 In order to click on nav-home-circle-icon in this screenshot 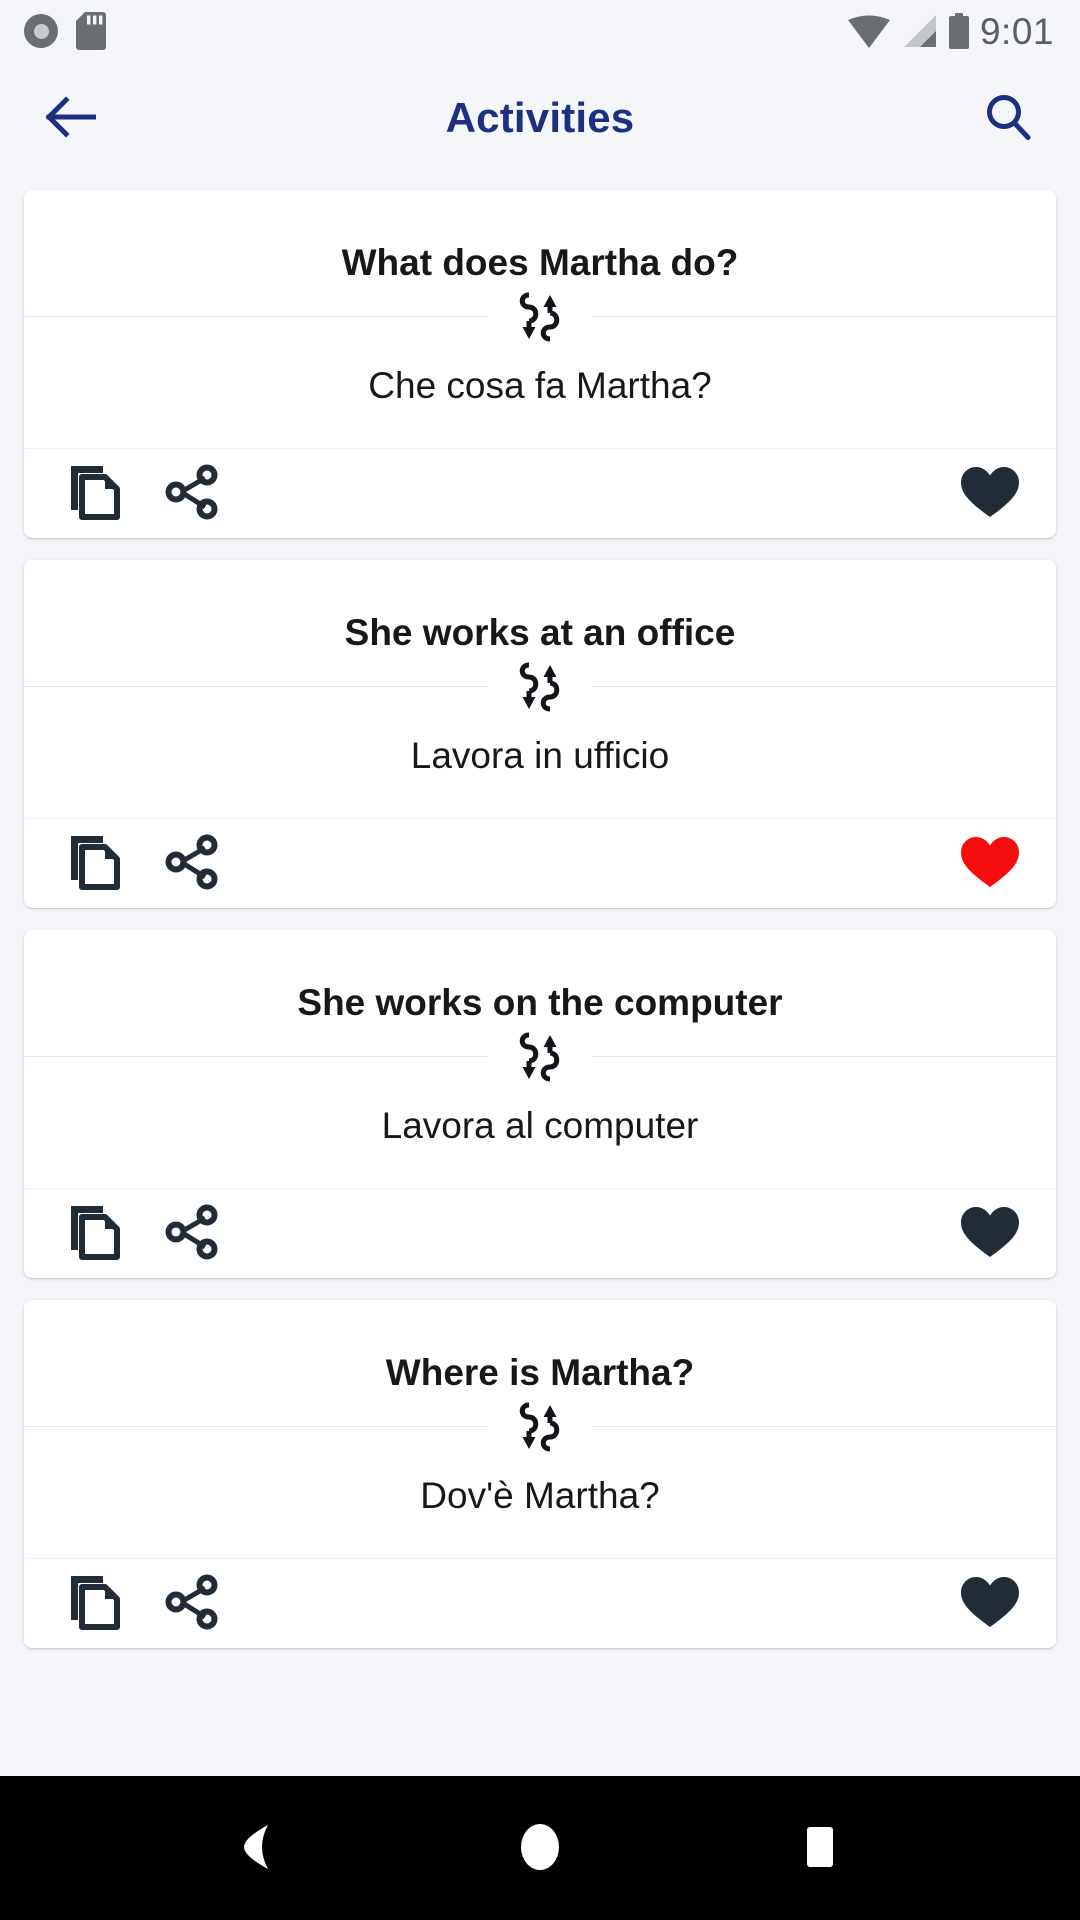, I will do `click(540, 1848)`.